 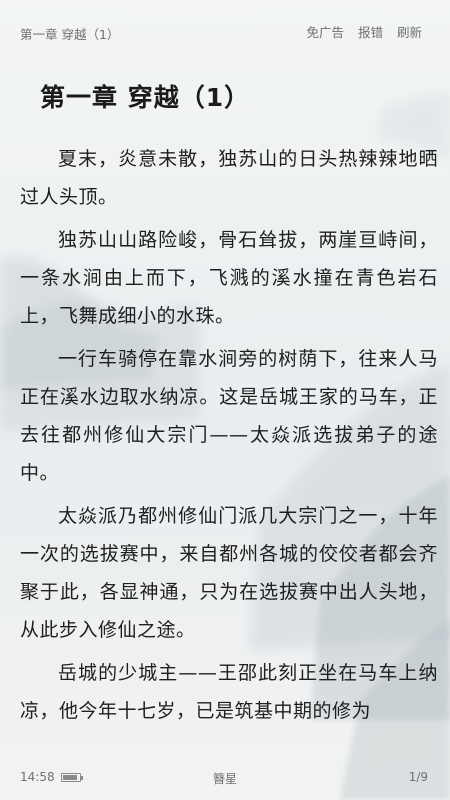 I want to click on page-indicator: 1/9, so click(x=418, y=777).